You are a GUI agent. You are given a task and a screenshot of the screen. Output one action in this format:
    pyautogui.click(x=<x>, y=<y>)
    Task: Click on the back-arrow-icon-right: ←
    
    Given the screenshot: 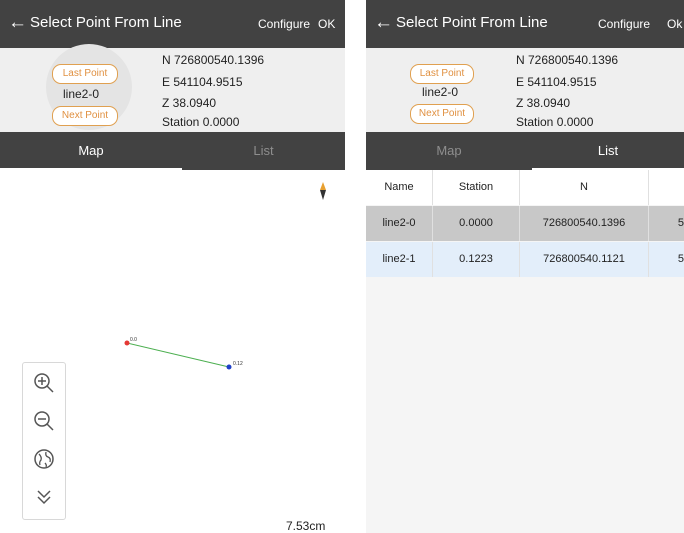 What is the action you would take?
    pyautogui.click(x=383, y=23)
    